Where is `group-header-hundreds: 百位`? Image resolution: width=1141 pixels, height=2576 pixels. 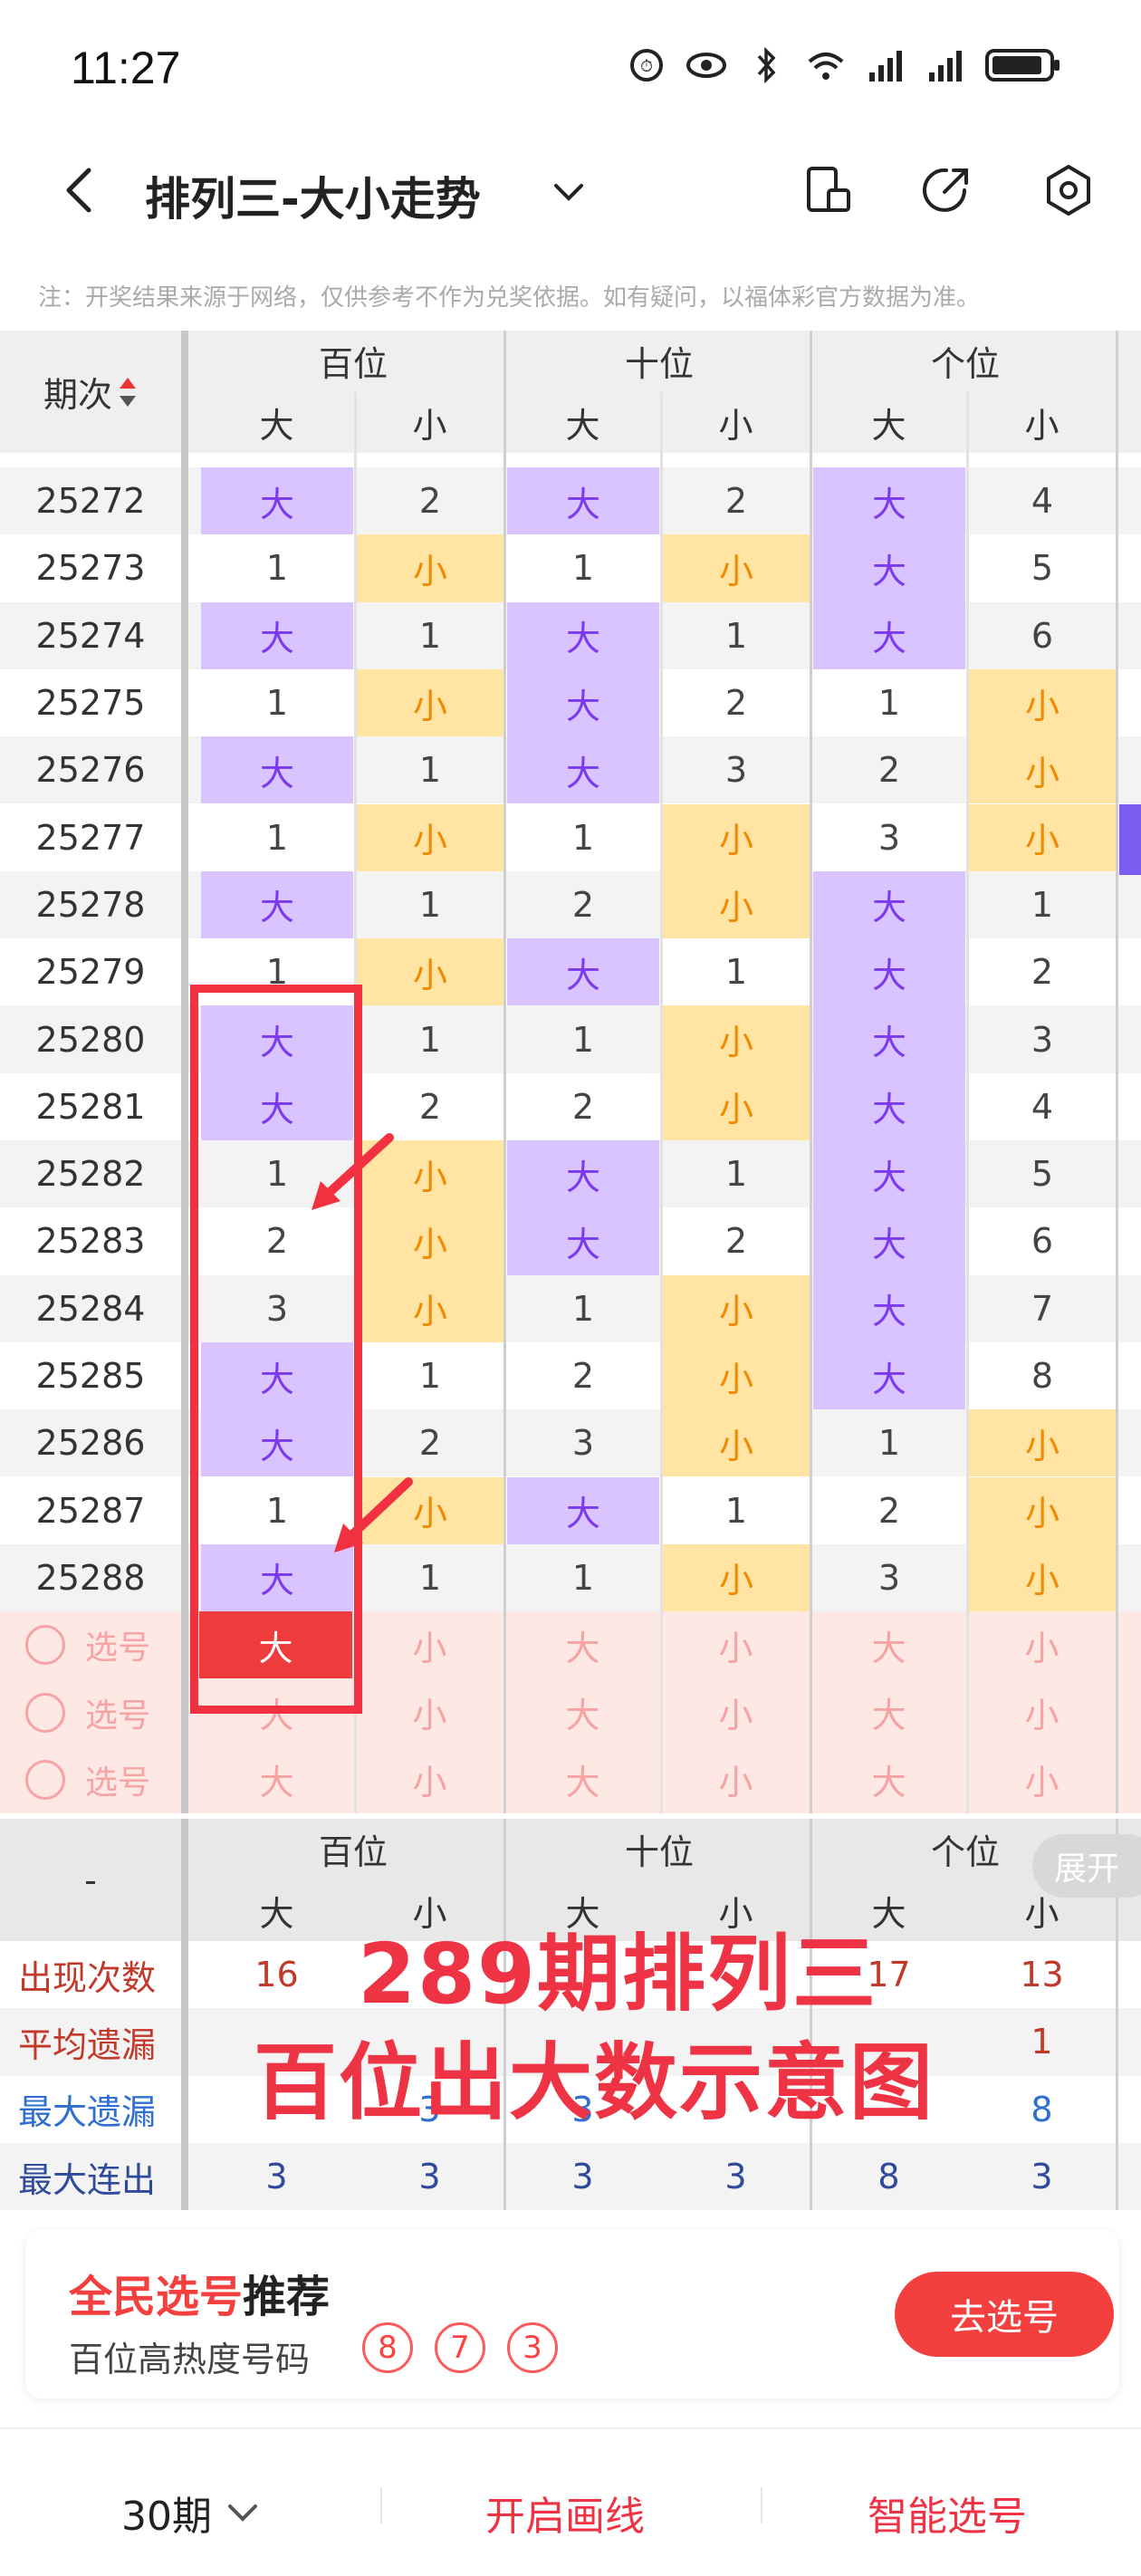
group-header-hundreds: 百位 is located at coordinates (353, 363).